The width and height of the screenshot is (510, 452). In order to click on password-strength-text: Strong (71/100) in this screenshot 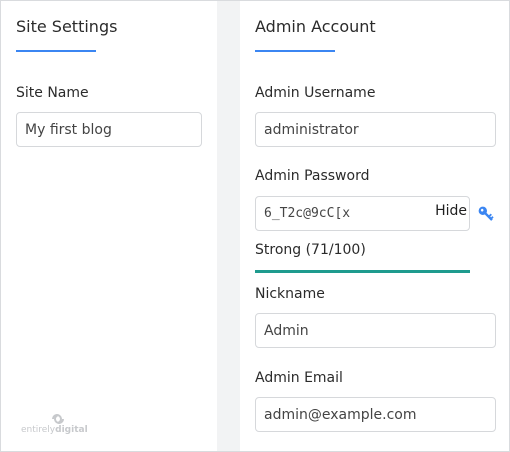, I will do `click(310, 250)`.